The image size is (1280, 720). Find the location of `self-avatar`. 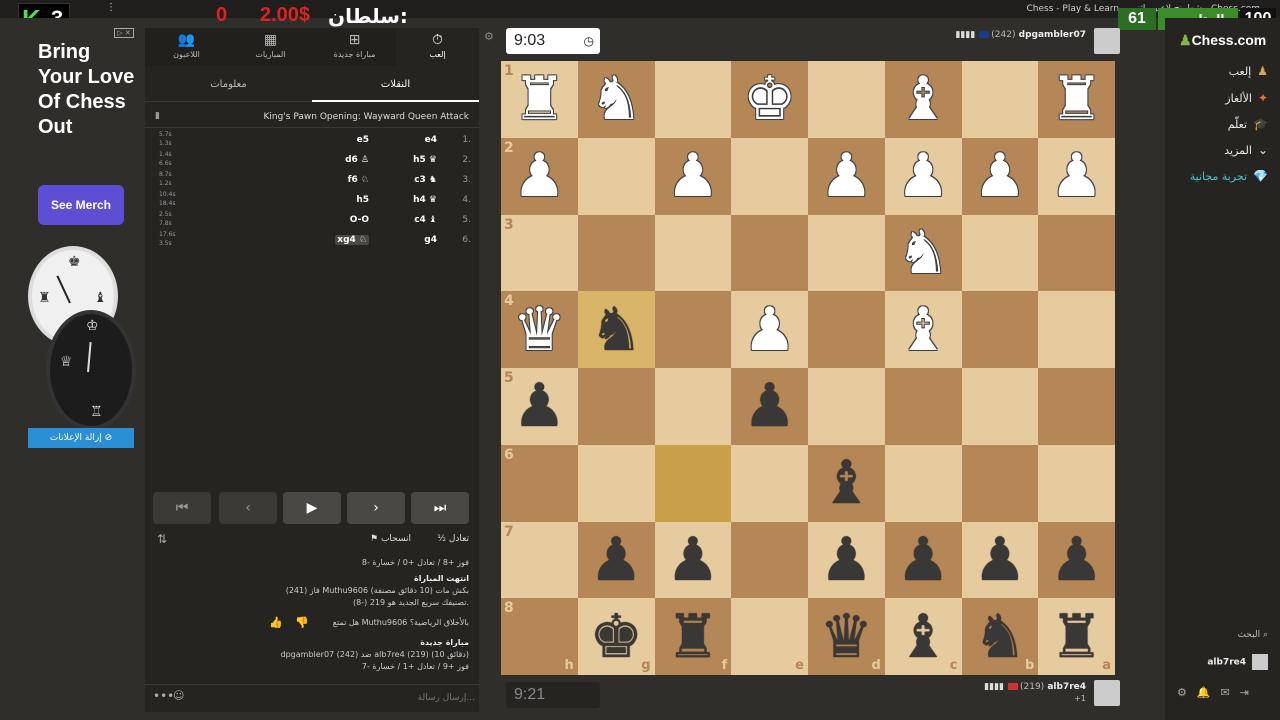

self-avatar is located at coordinates (1107, 693).